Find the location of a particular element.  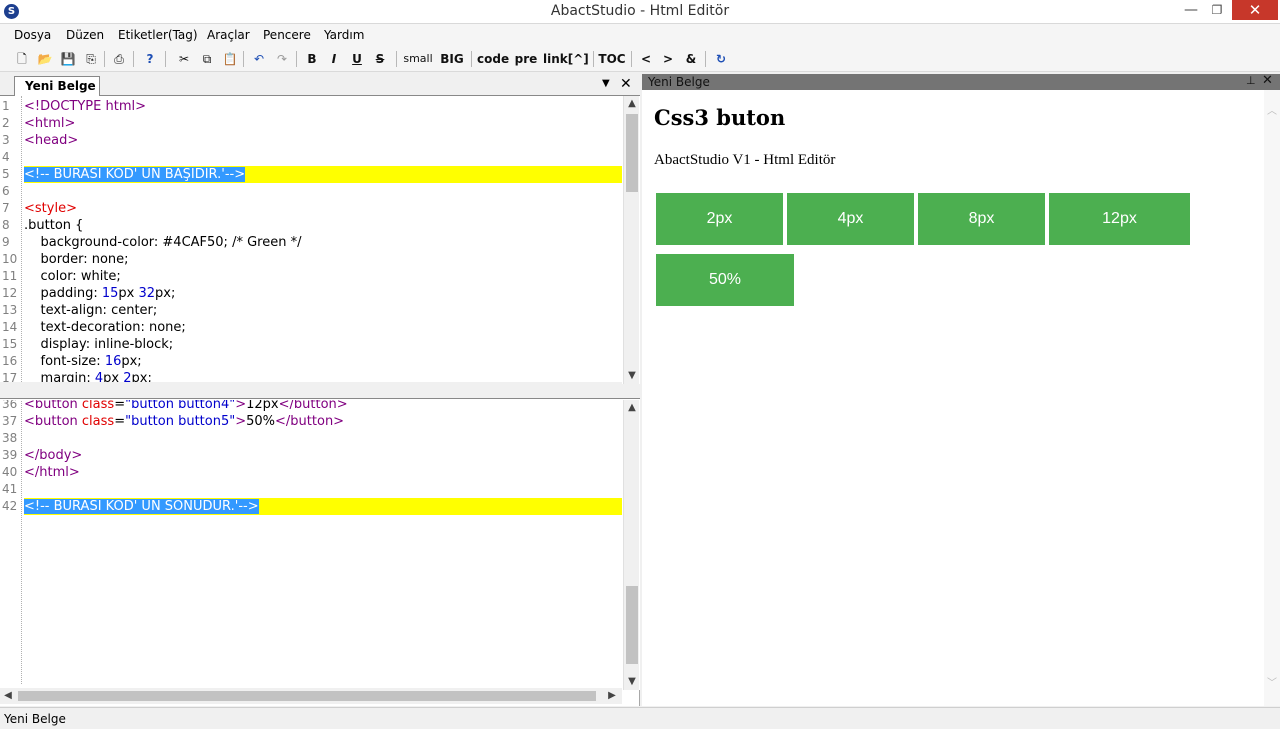

code-line: </body> is located at coordinates (323, 455).